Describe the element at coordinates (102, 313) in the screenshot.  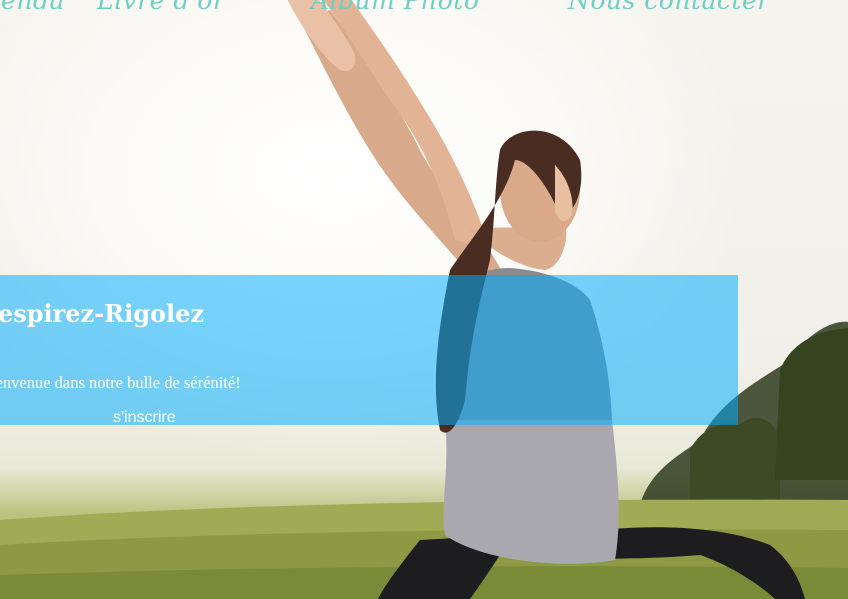
I see `banner-title: Respirez-Rigolez` at that location.